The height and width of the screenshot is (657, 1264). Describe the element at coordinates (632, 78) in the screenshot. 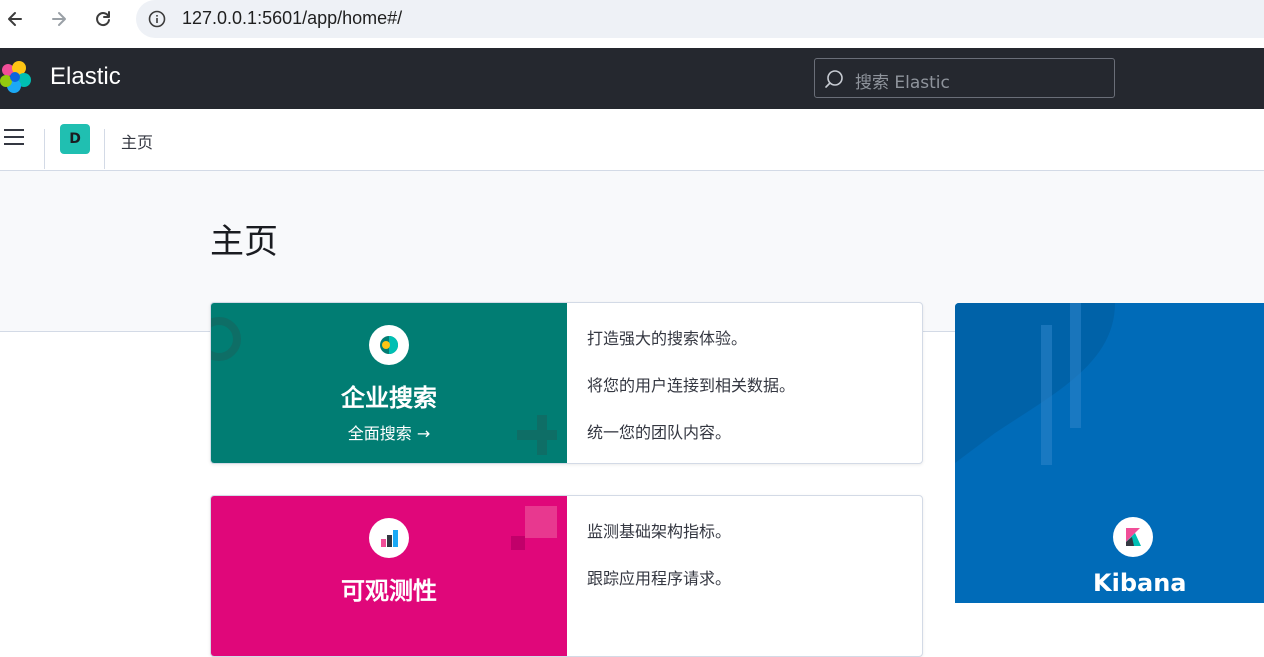

I see `kibana-header: Elastic 搜索 Elastic` at that location.